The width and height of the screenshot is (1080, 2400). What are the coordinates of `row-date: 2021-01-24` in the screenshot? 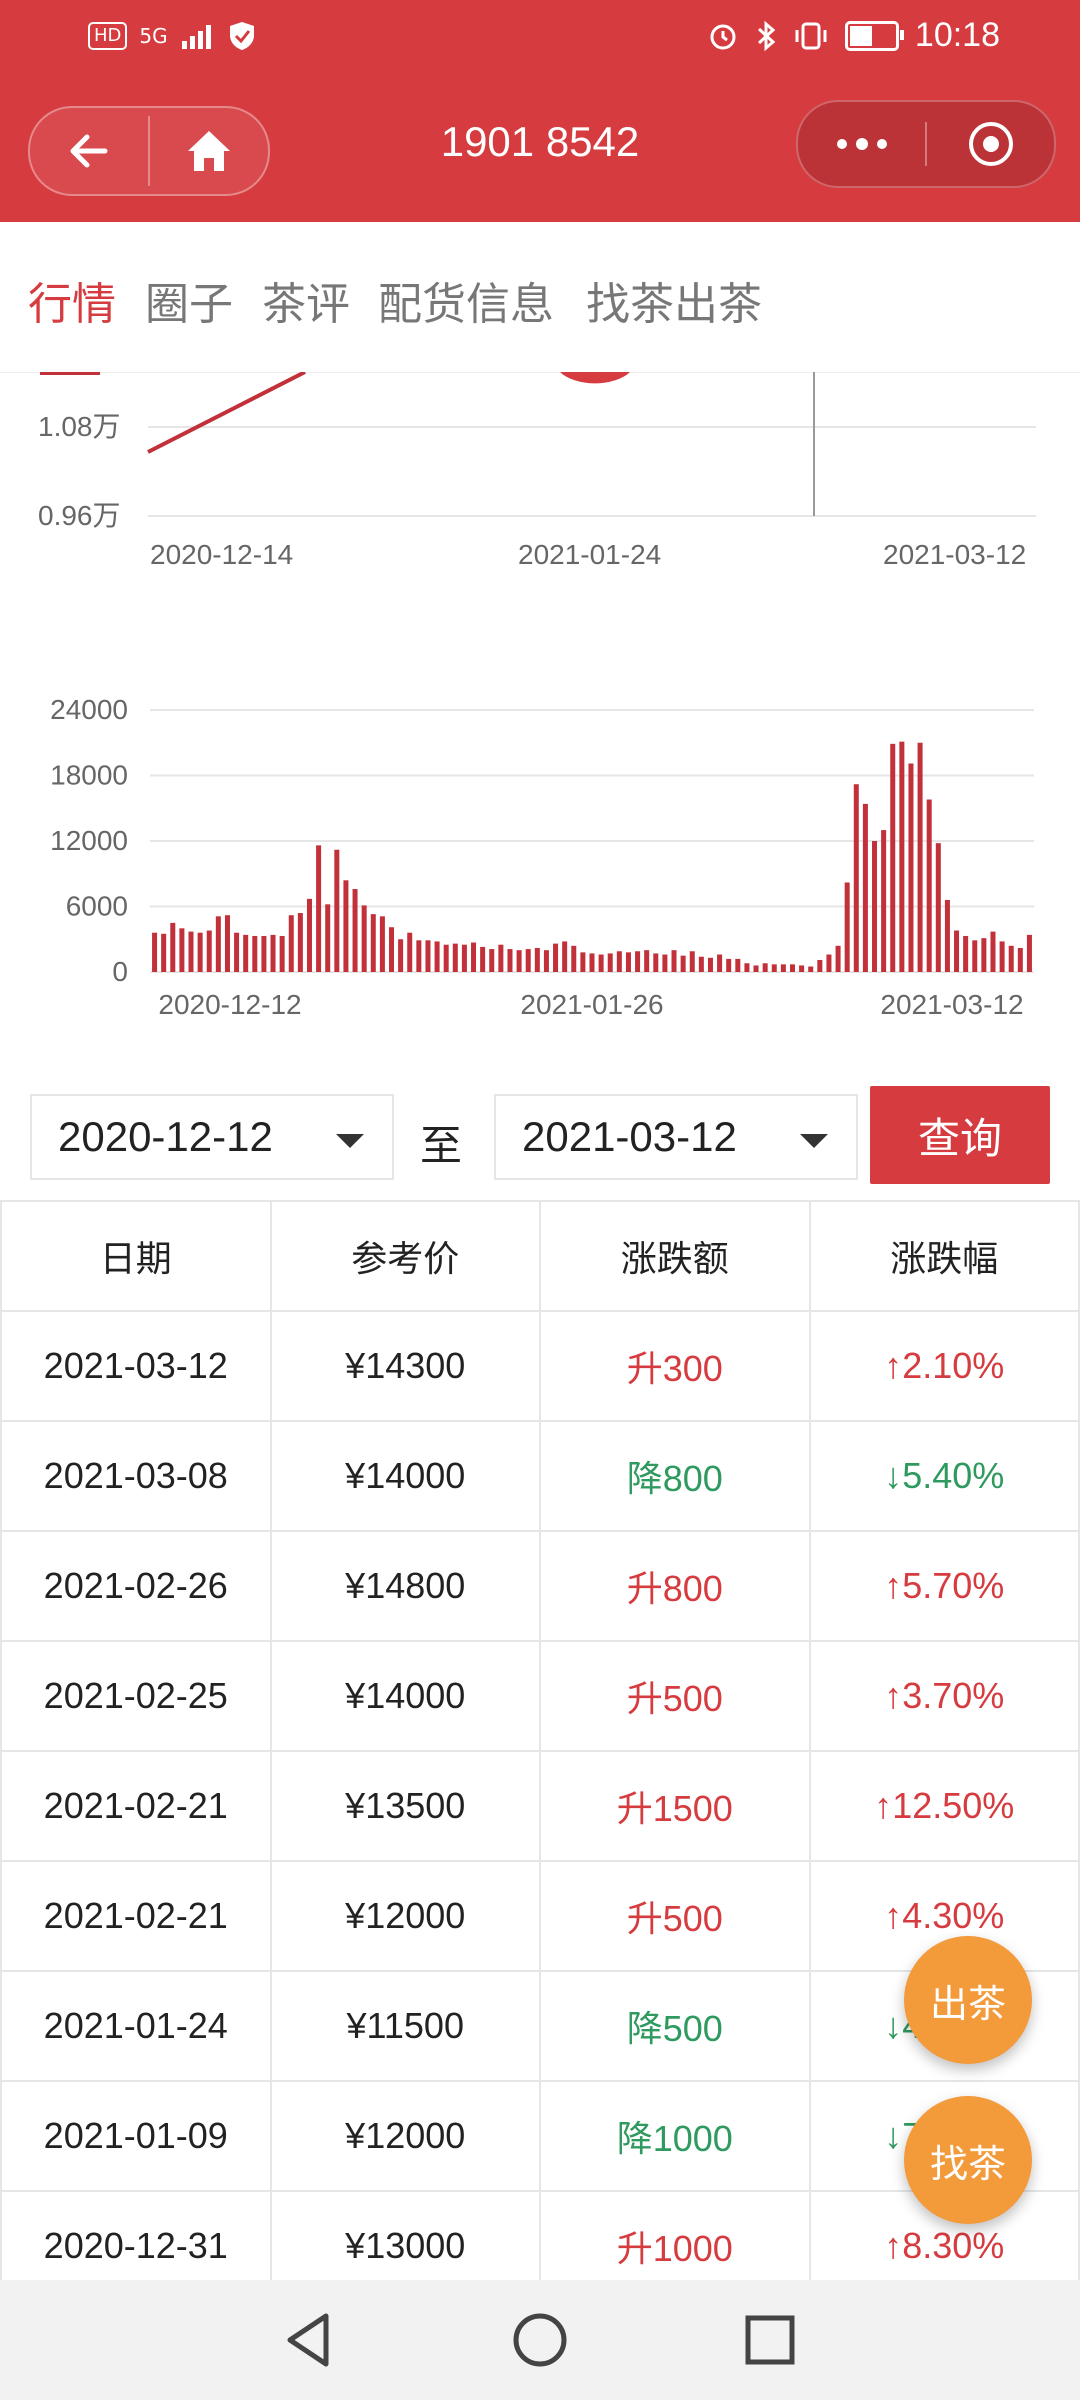 It's located at (136, 2026).